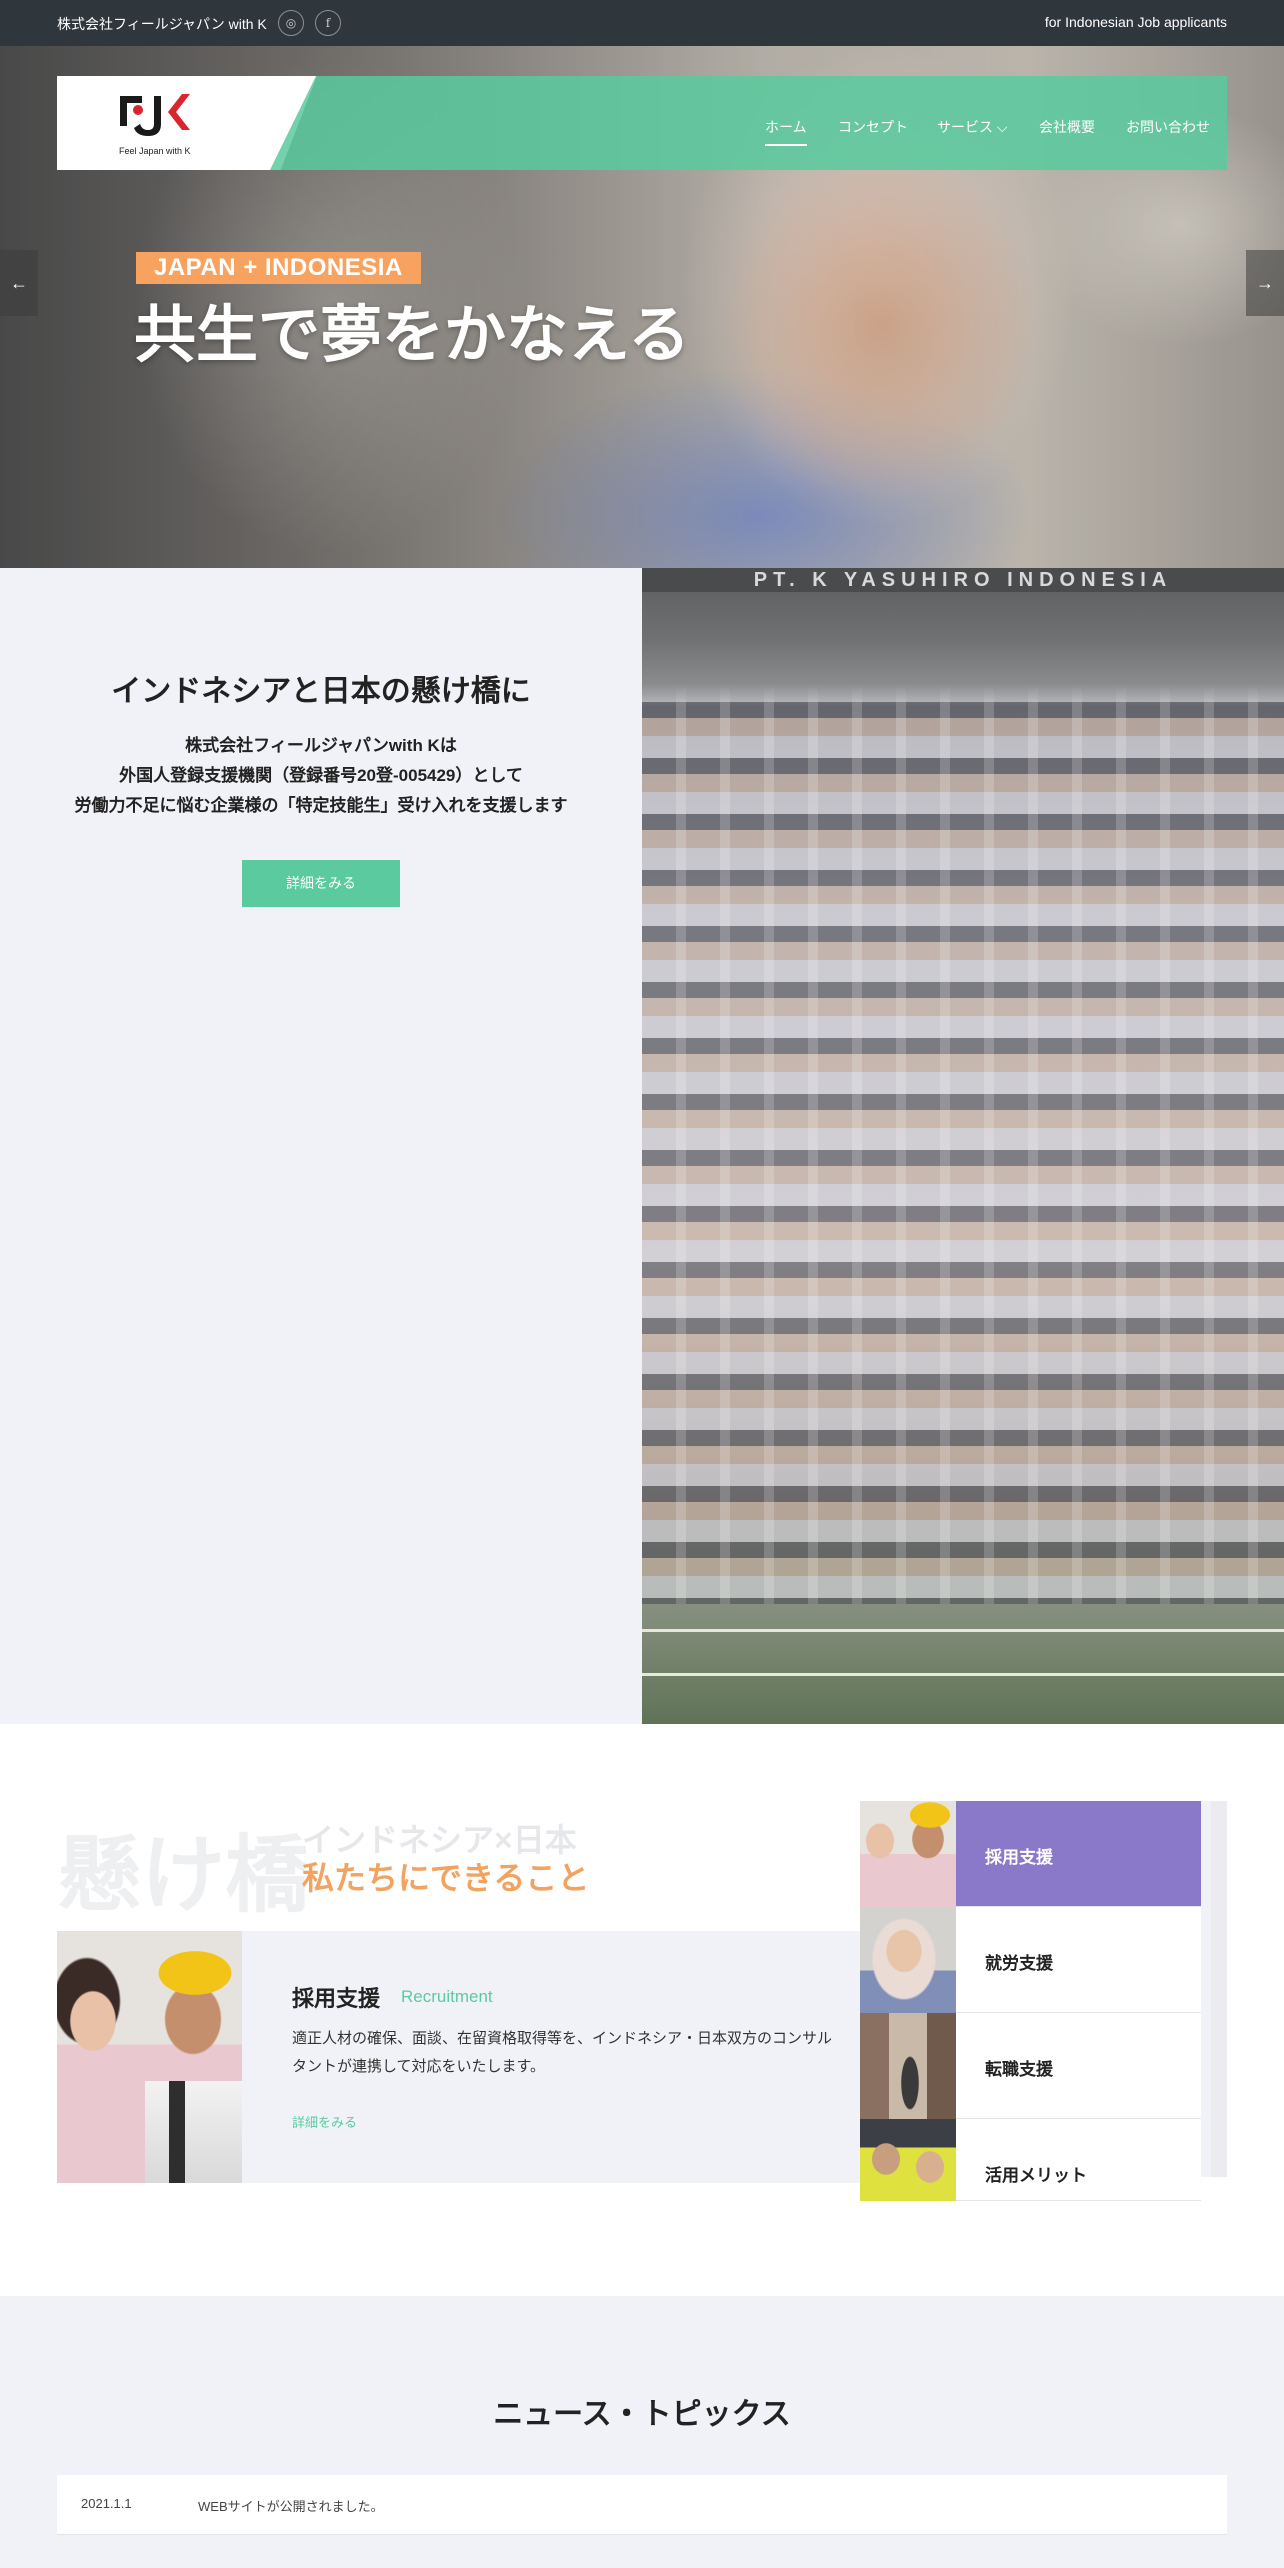  Describe the element at coordinates (19, 283) in the screenshot. I see `slider-prev-arrow-icon: ←` at that location.